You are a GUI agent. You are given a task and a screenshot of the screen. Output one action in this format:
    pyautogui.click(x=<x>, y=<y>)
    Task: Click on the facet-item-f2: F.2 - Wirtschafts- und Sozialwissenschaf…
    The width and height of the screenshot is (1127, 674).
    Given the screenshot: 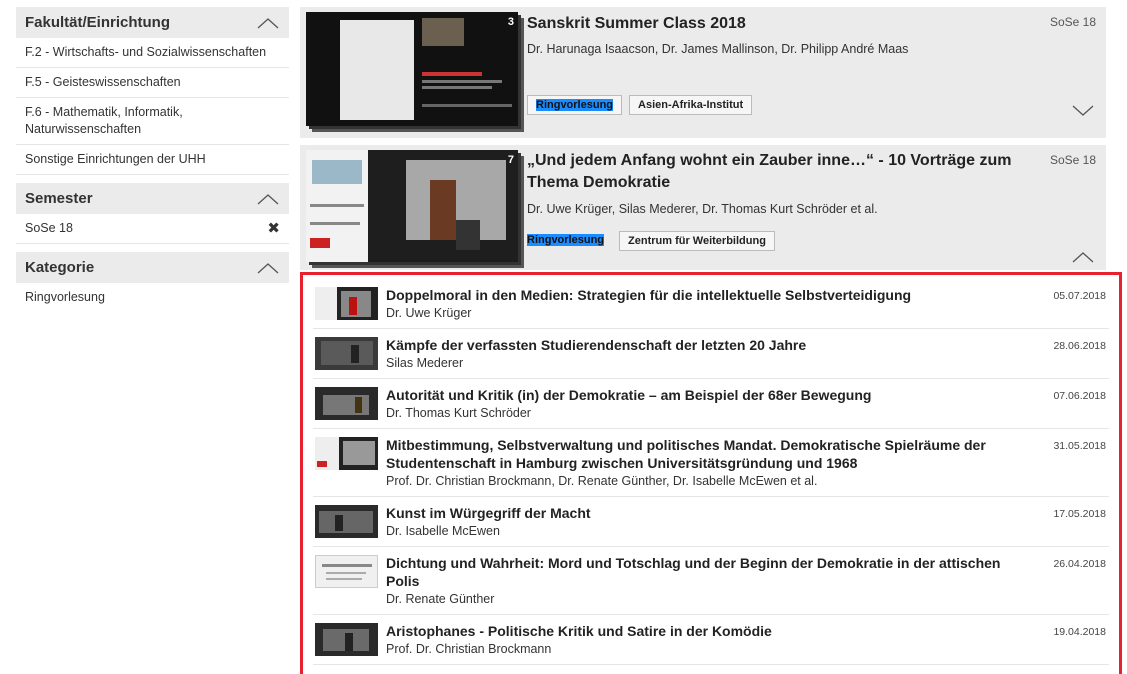 What is the action you would take?
    pyautogui.click(x=152, y=53)
    